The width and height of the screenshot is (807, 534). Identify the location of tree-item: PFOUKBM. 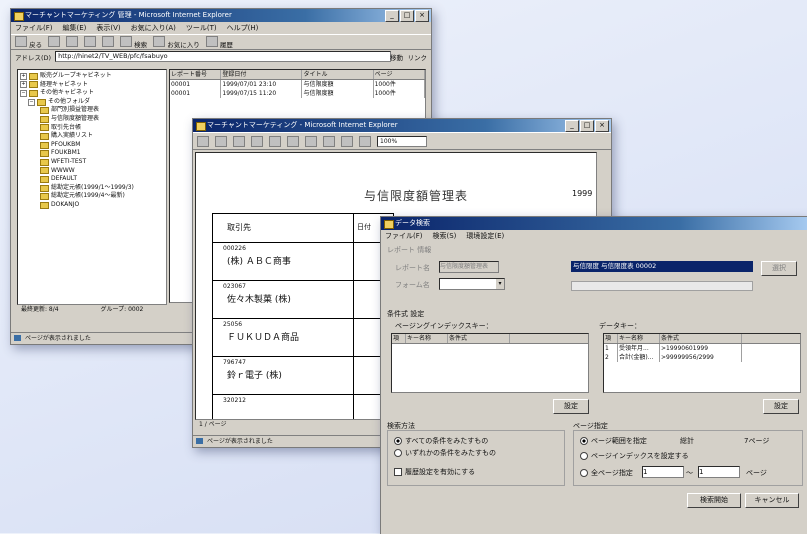
(92, 145).